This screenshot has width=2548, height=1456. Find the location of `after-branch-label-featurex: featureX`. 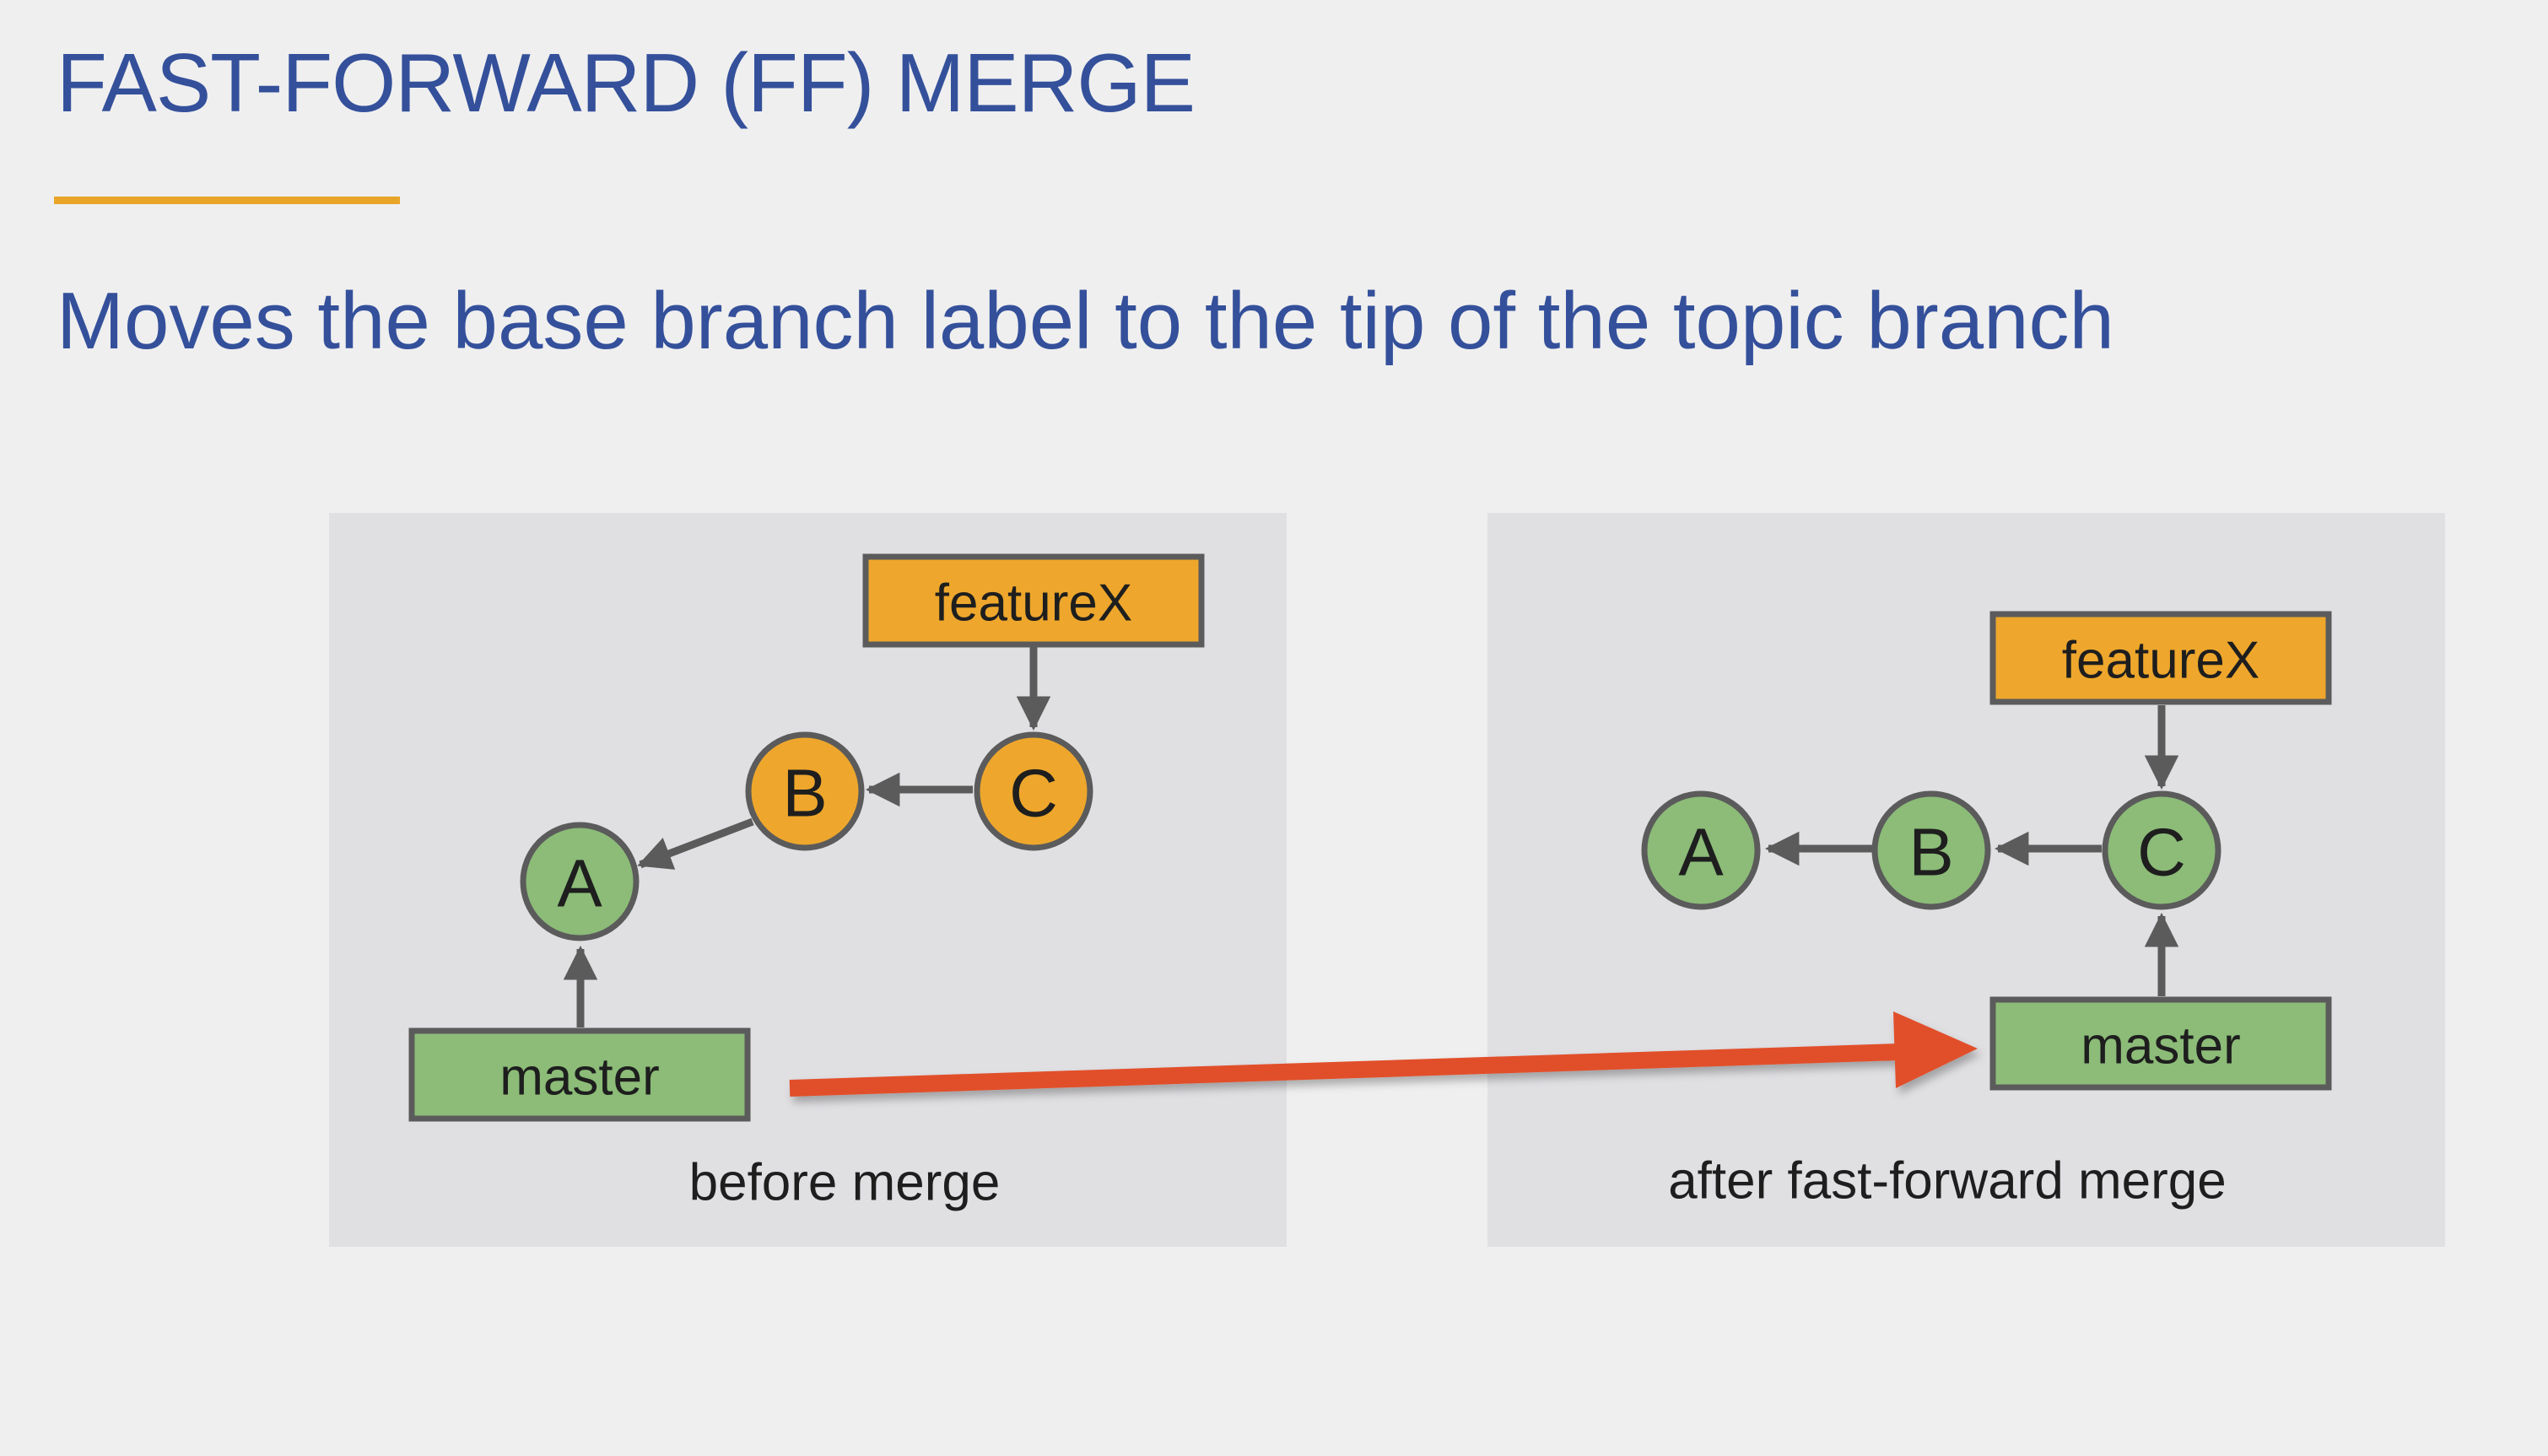

after-branch-label-featurex: featureX is located at coordinates (2160, 658).